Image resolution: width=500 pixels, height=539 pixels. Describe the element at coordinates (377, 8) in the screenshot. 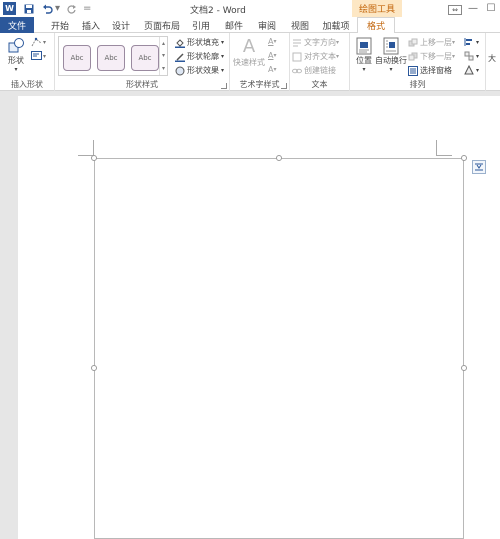

I see `drawing-tools-context: 绘图工具` at that location.